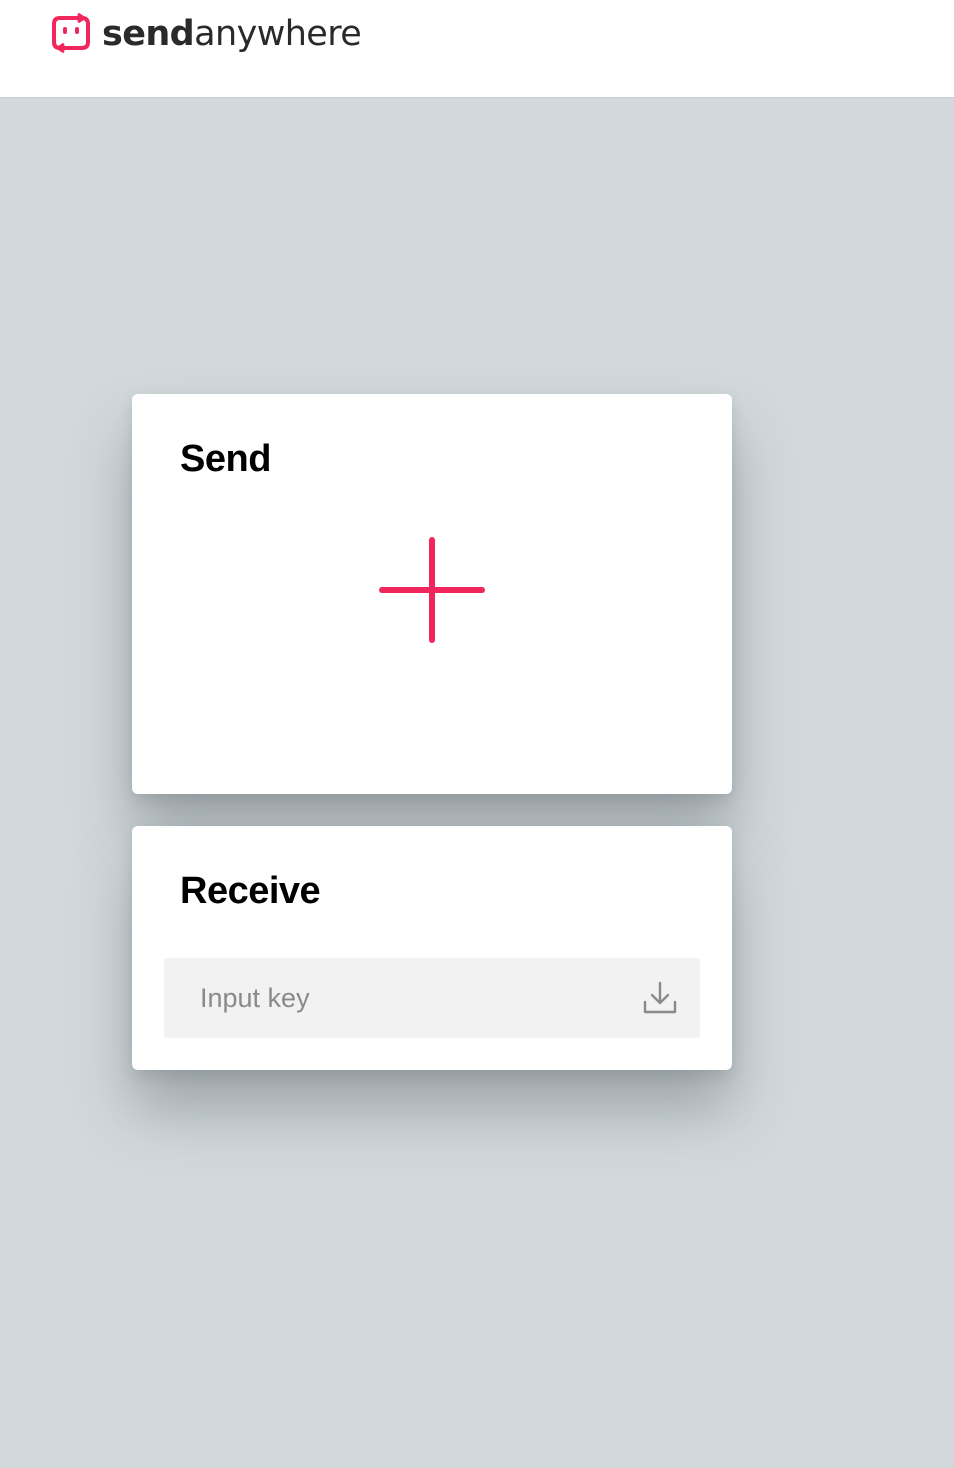  Describe the element at coordinates (225, 459) in the screenshot. I see `send-title: Send` at that location.